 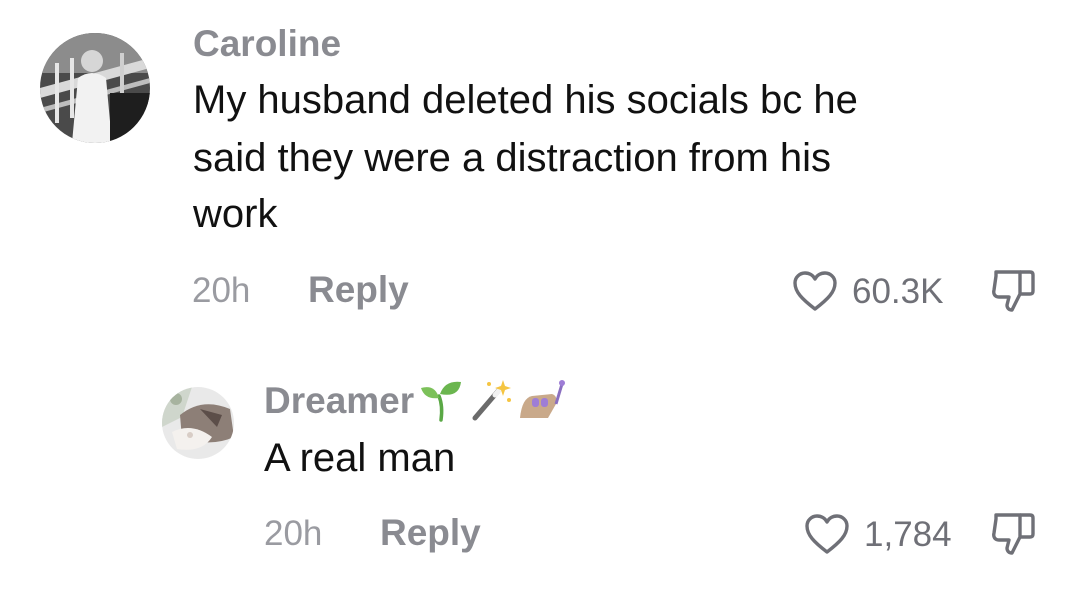 I want to click on comment-text-line: said they were a distraction from his, so click(x=512, y=158).